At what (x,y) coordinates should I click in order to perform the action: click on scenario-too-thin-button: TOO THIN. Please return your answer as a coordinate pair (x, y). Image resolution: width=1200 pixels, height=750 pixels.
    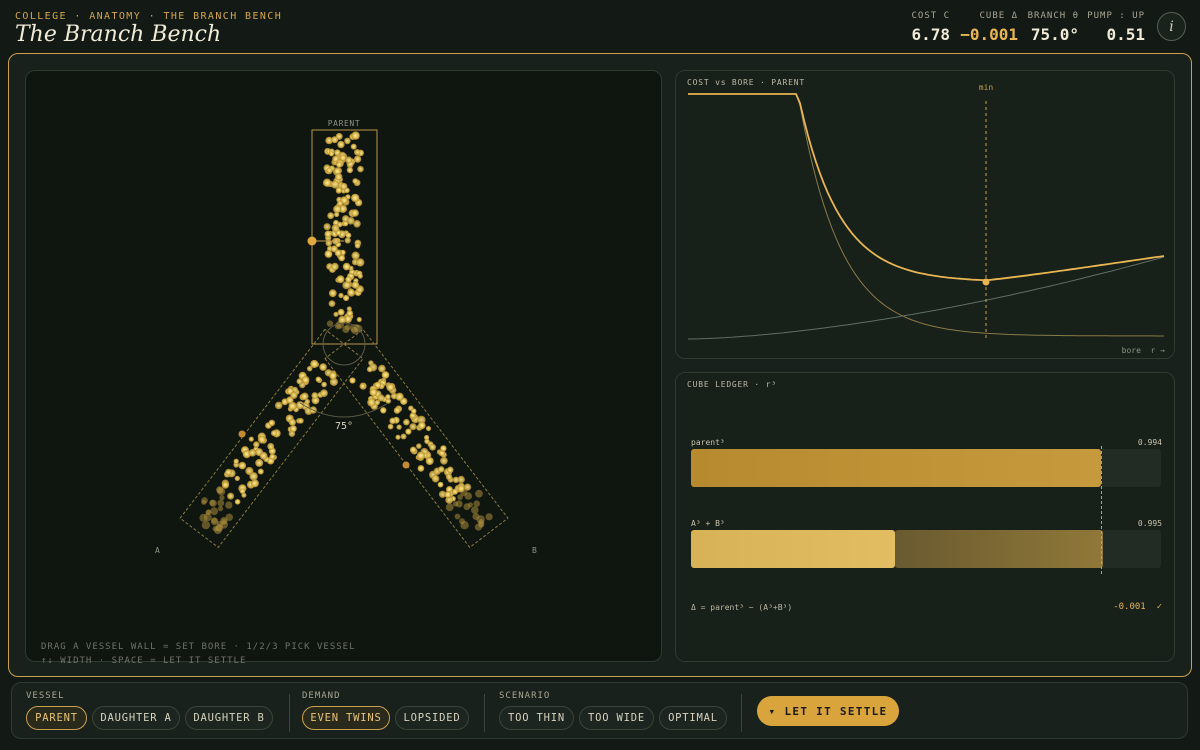
    Looking at the image, I should click on (536, 718).